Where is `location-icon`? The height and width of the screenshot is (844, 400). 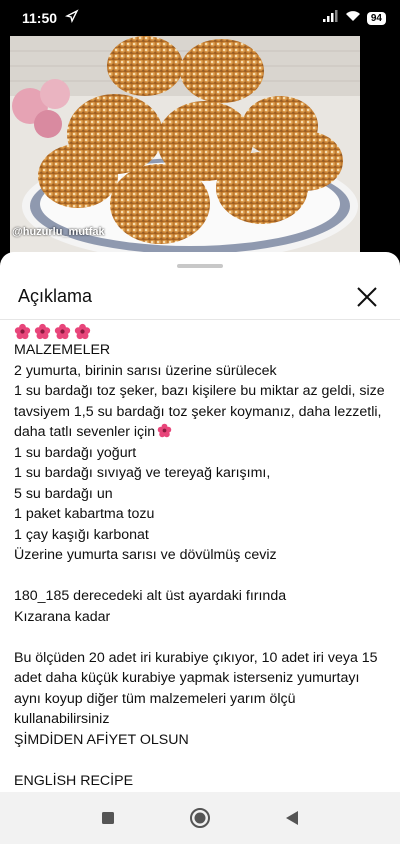 location-icon is located at coordinates (72, 18).